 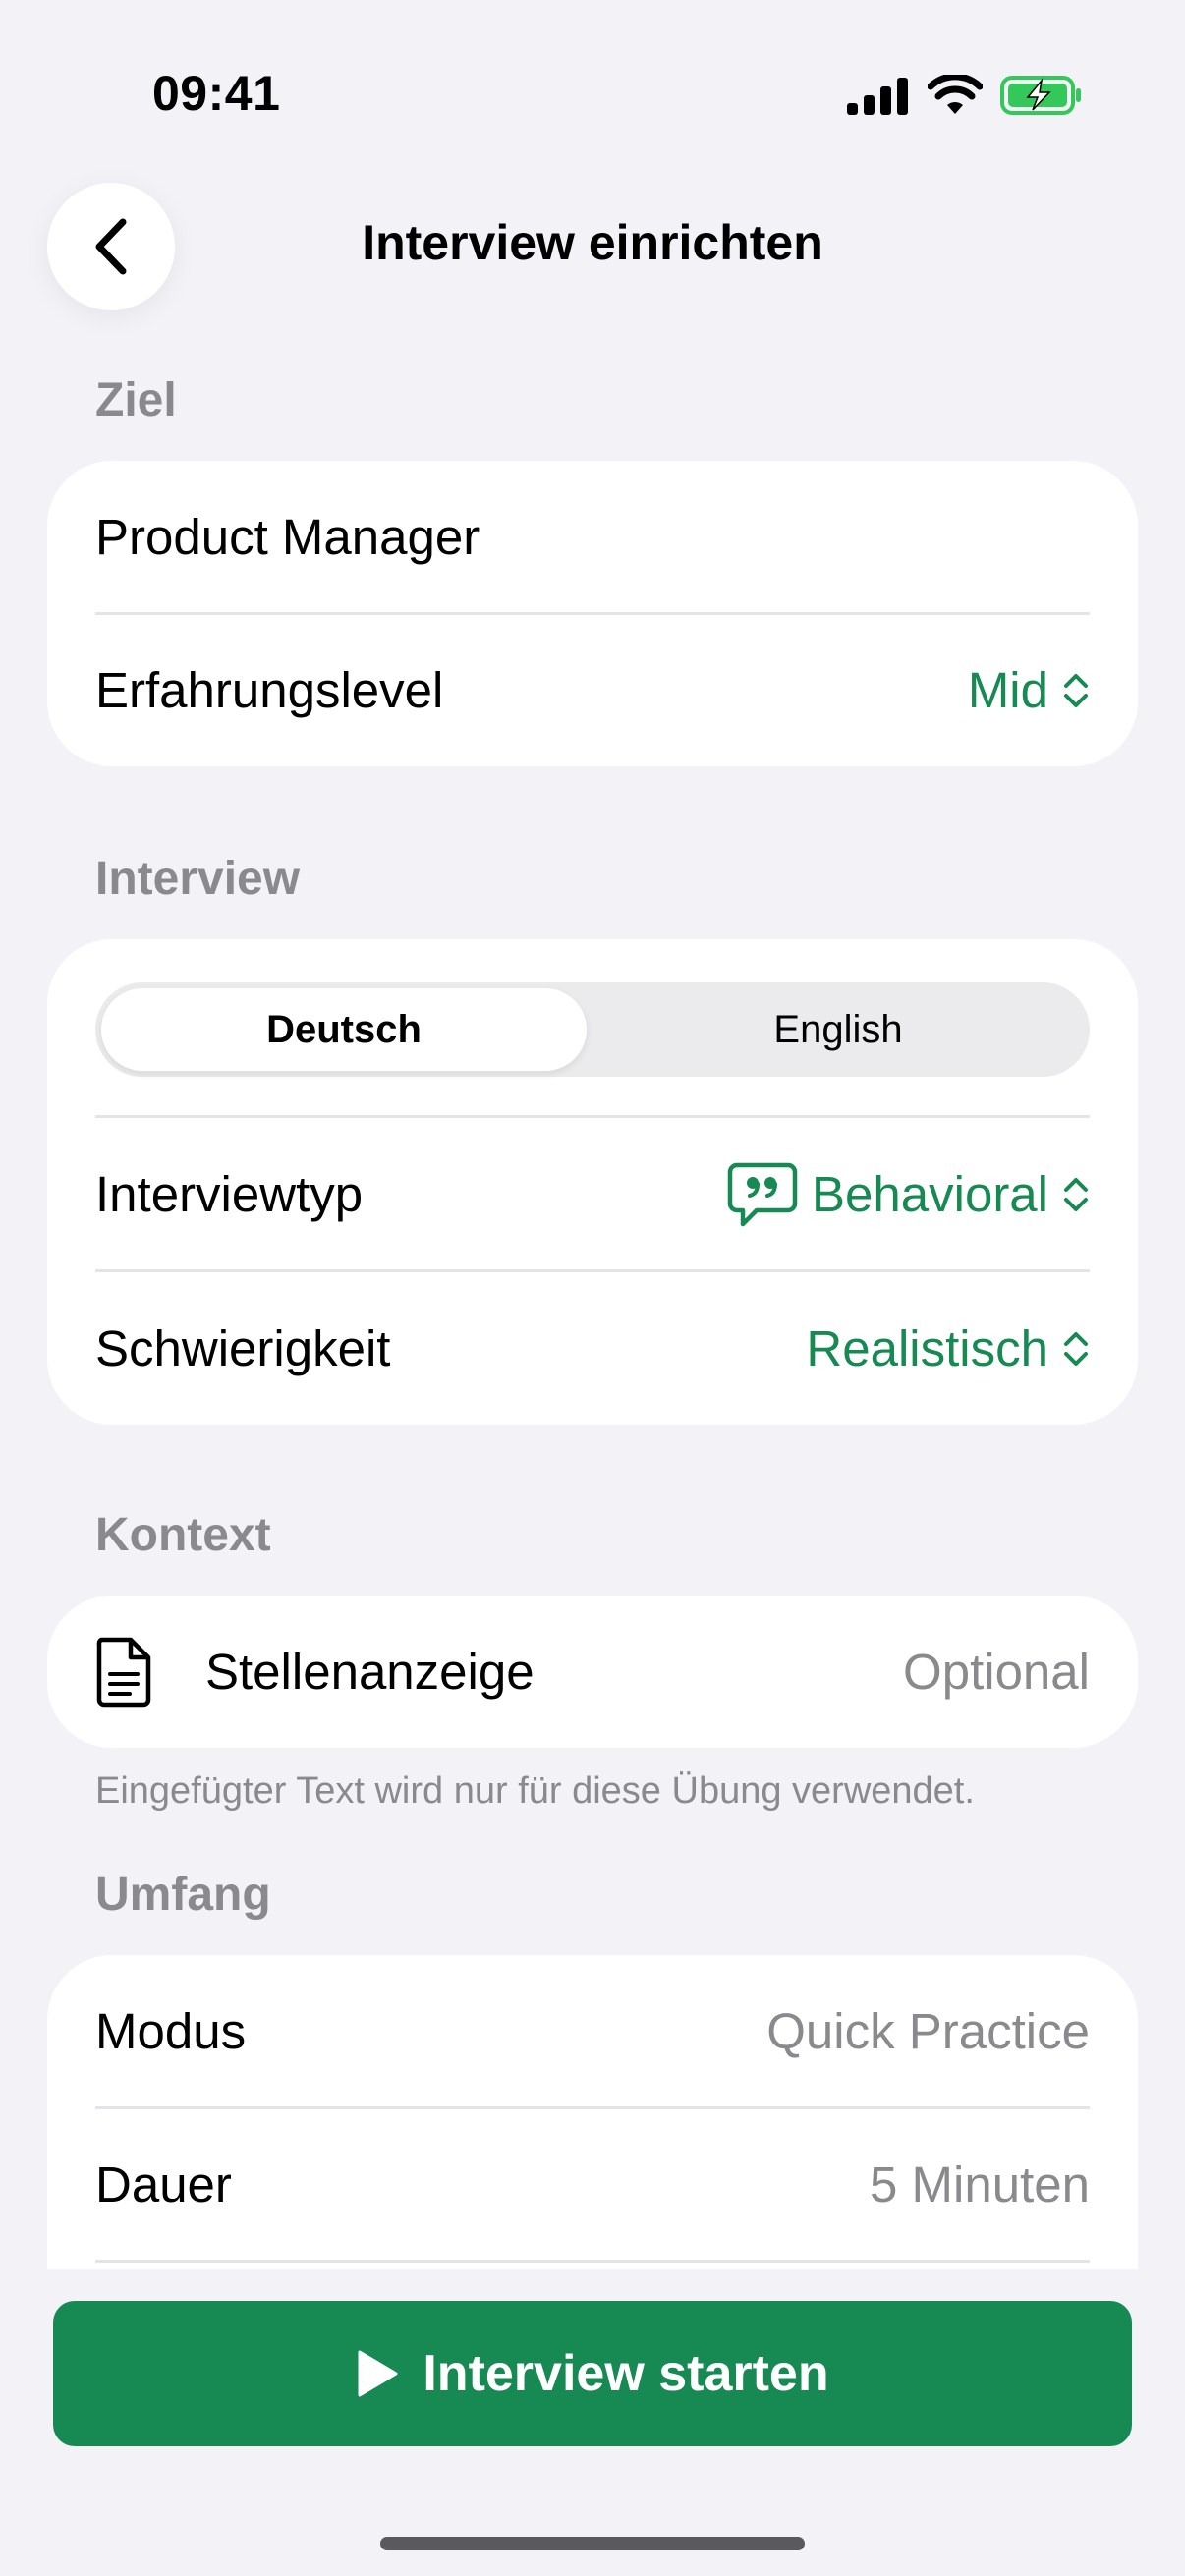 What do you see at coordinates (928, 2031) in the screenshot?
I see `mode-value: Quick Practice` at bounding box center [928, 2031].